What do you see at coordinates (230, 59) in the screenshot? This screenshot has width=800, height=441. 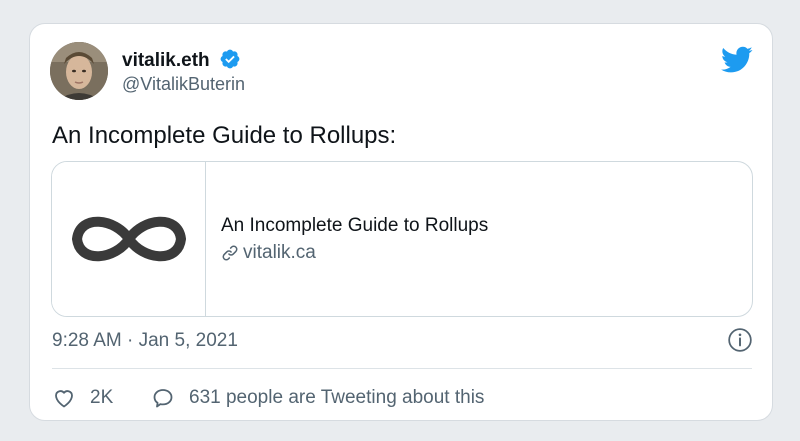 I see `verified-badge-icon` at bounding box center [230, 59].